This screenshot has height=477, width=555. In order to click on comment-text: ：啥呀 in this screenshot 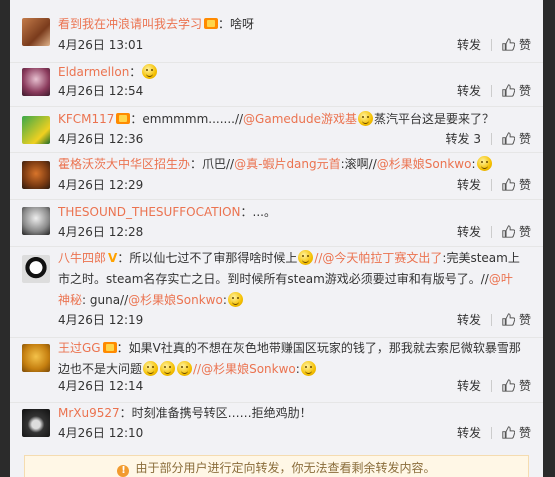, I will do `click(236, 24)`.